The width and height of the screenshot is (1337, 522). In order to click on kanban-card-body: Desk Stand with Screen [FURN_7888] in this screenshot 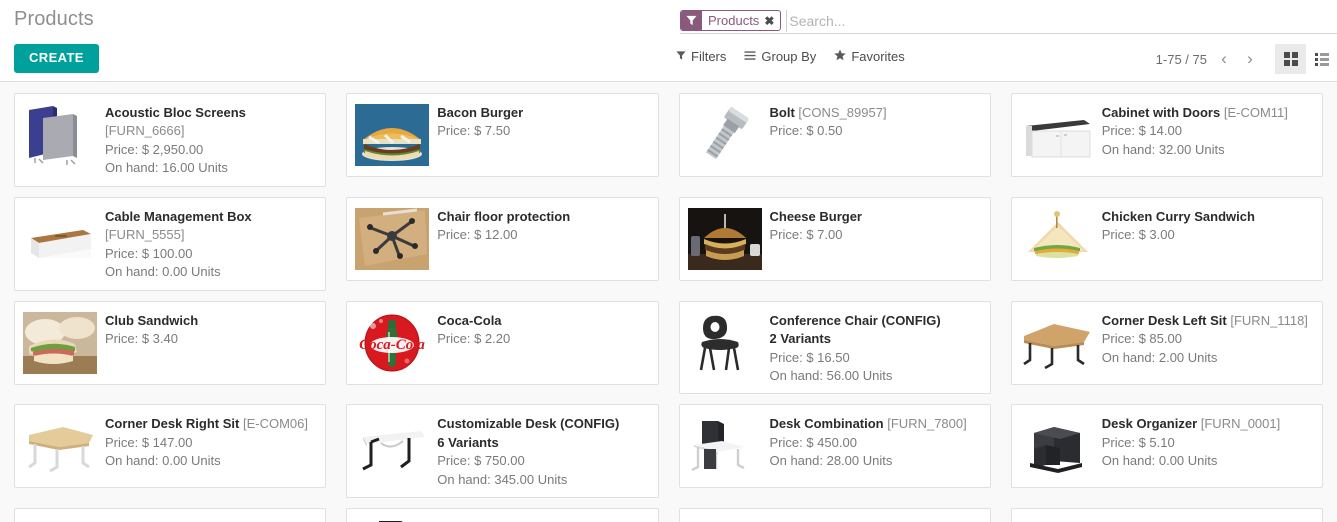, I will do `click(543, 519)`.